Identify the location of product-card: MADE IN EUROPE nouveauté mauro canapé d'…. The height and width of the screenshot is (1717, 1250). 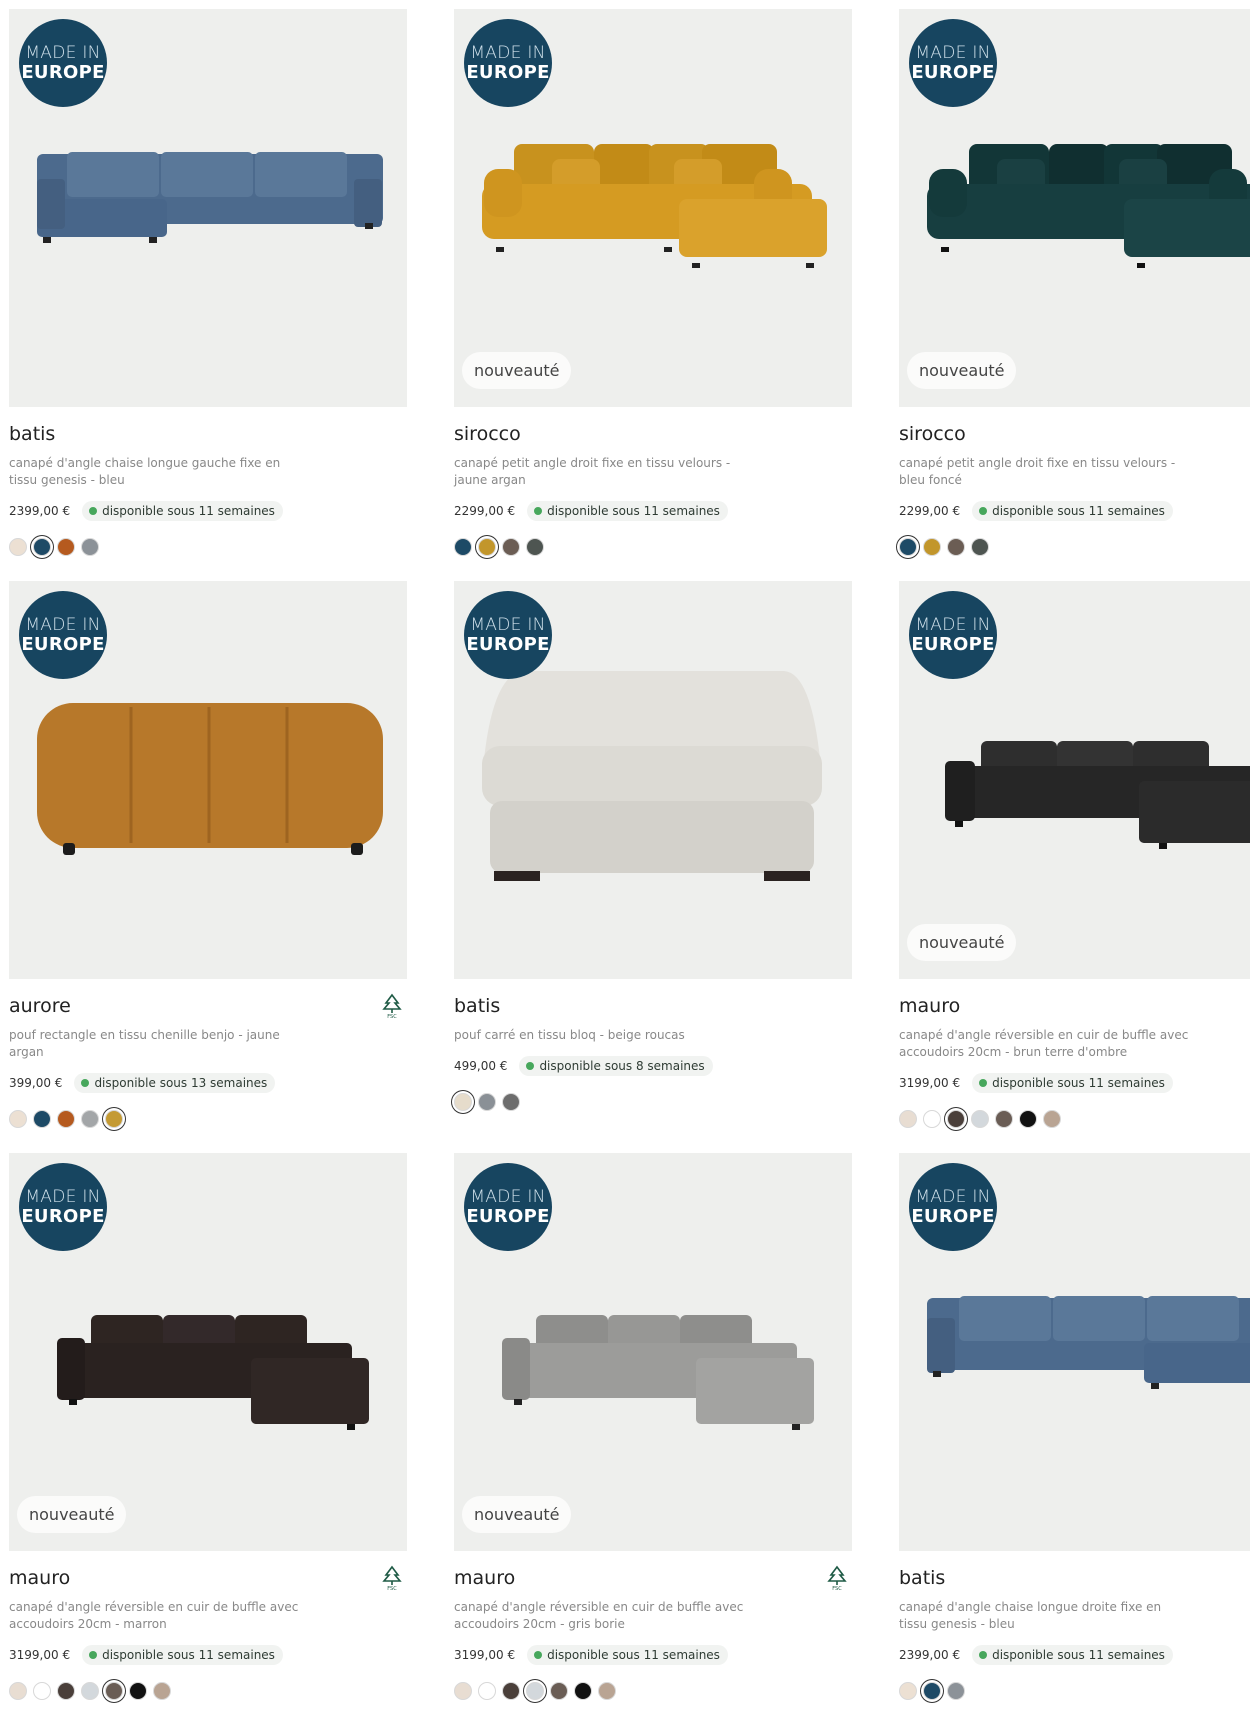
(1074, 855).